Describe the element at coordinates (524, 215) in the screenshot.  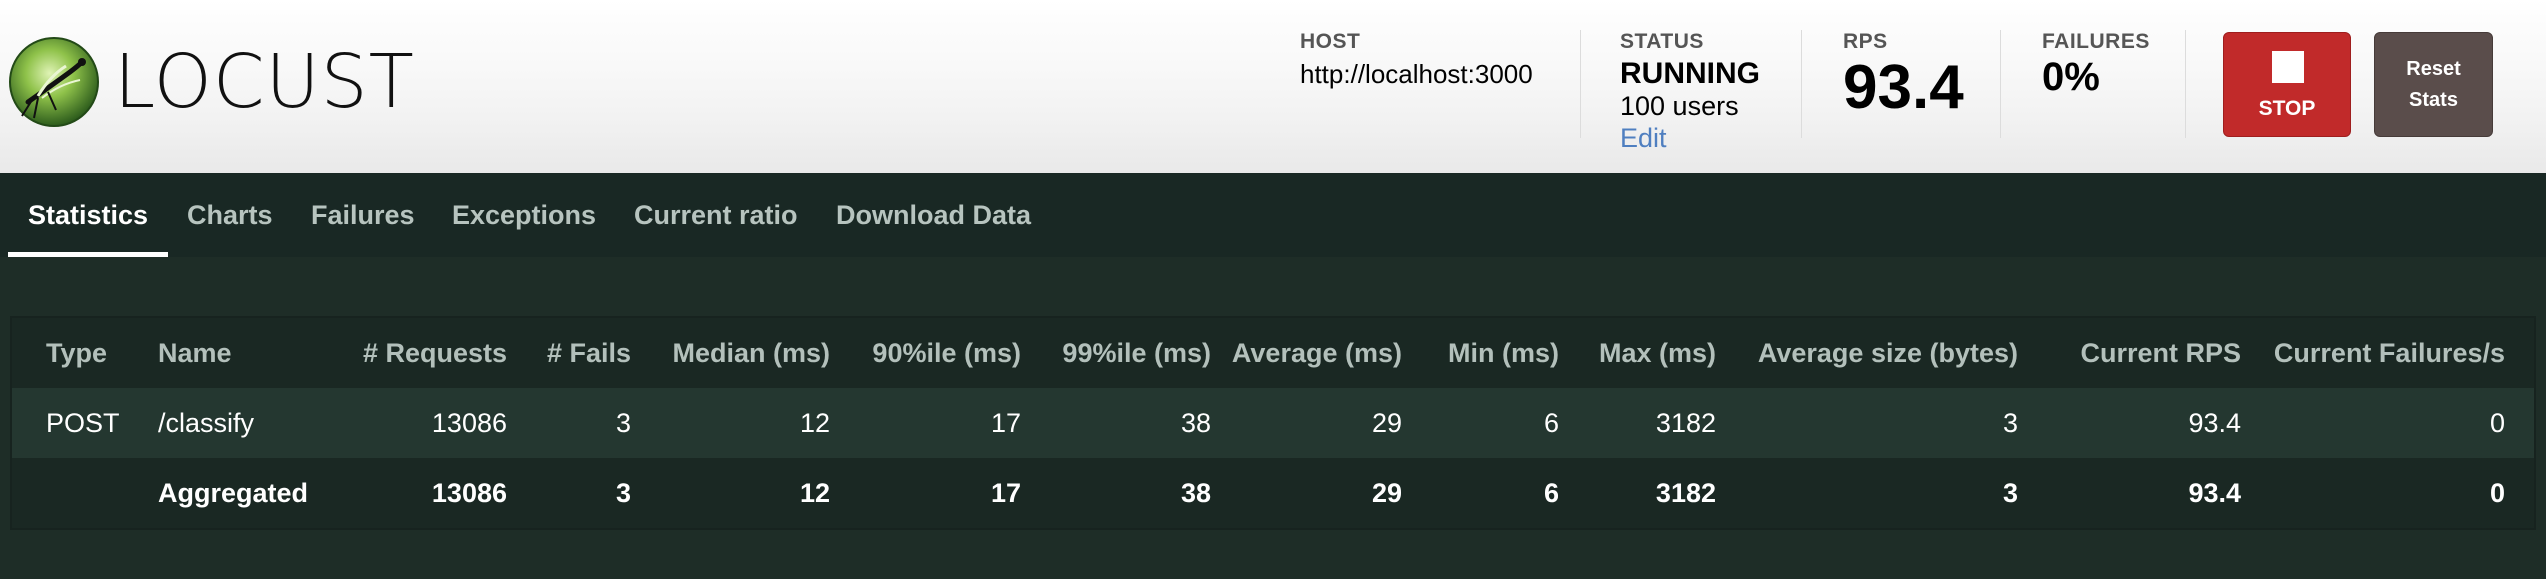
I see `tab-exceptions: Exceptions` at that location.